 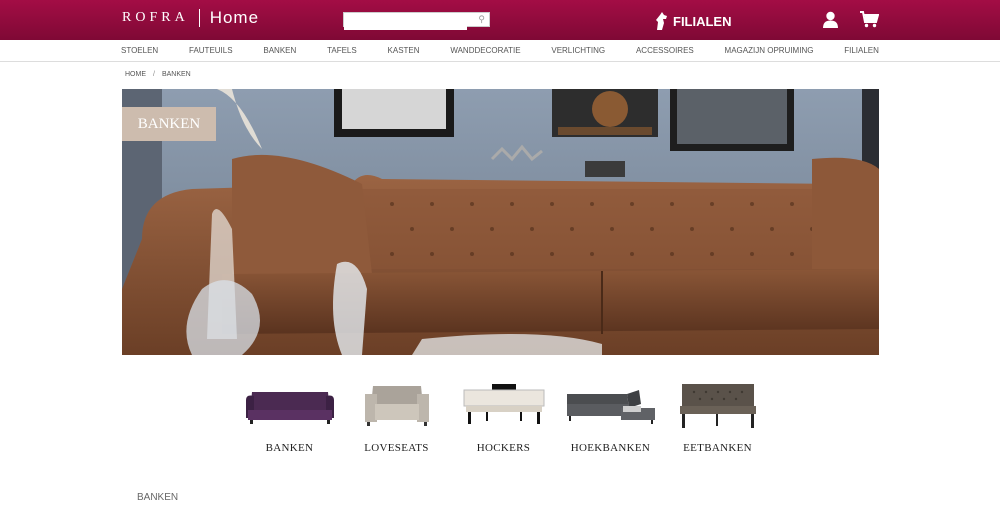 What do you see at coordinates (481, 19) in the screenshot?
I see `search-icon: ⚲` at bounding box center [481, 19].